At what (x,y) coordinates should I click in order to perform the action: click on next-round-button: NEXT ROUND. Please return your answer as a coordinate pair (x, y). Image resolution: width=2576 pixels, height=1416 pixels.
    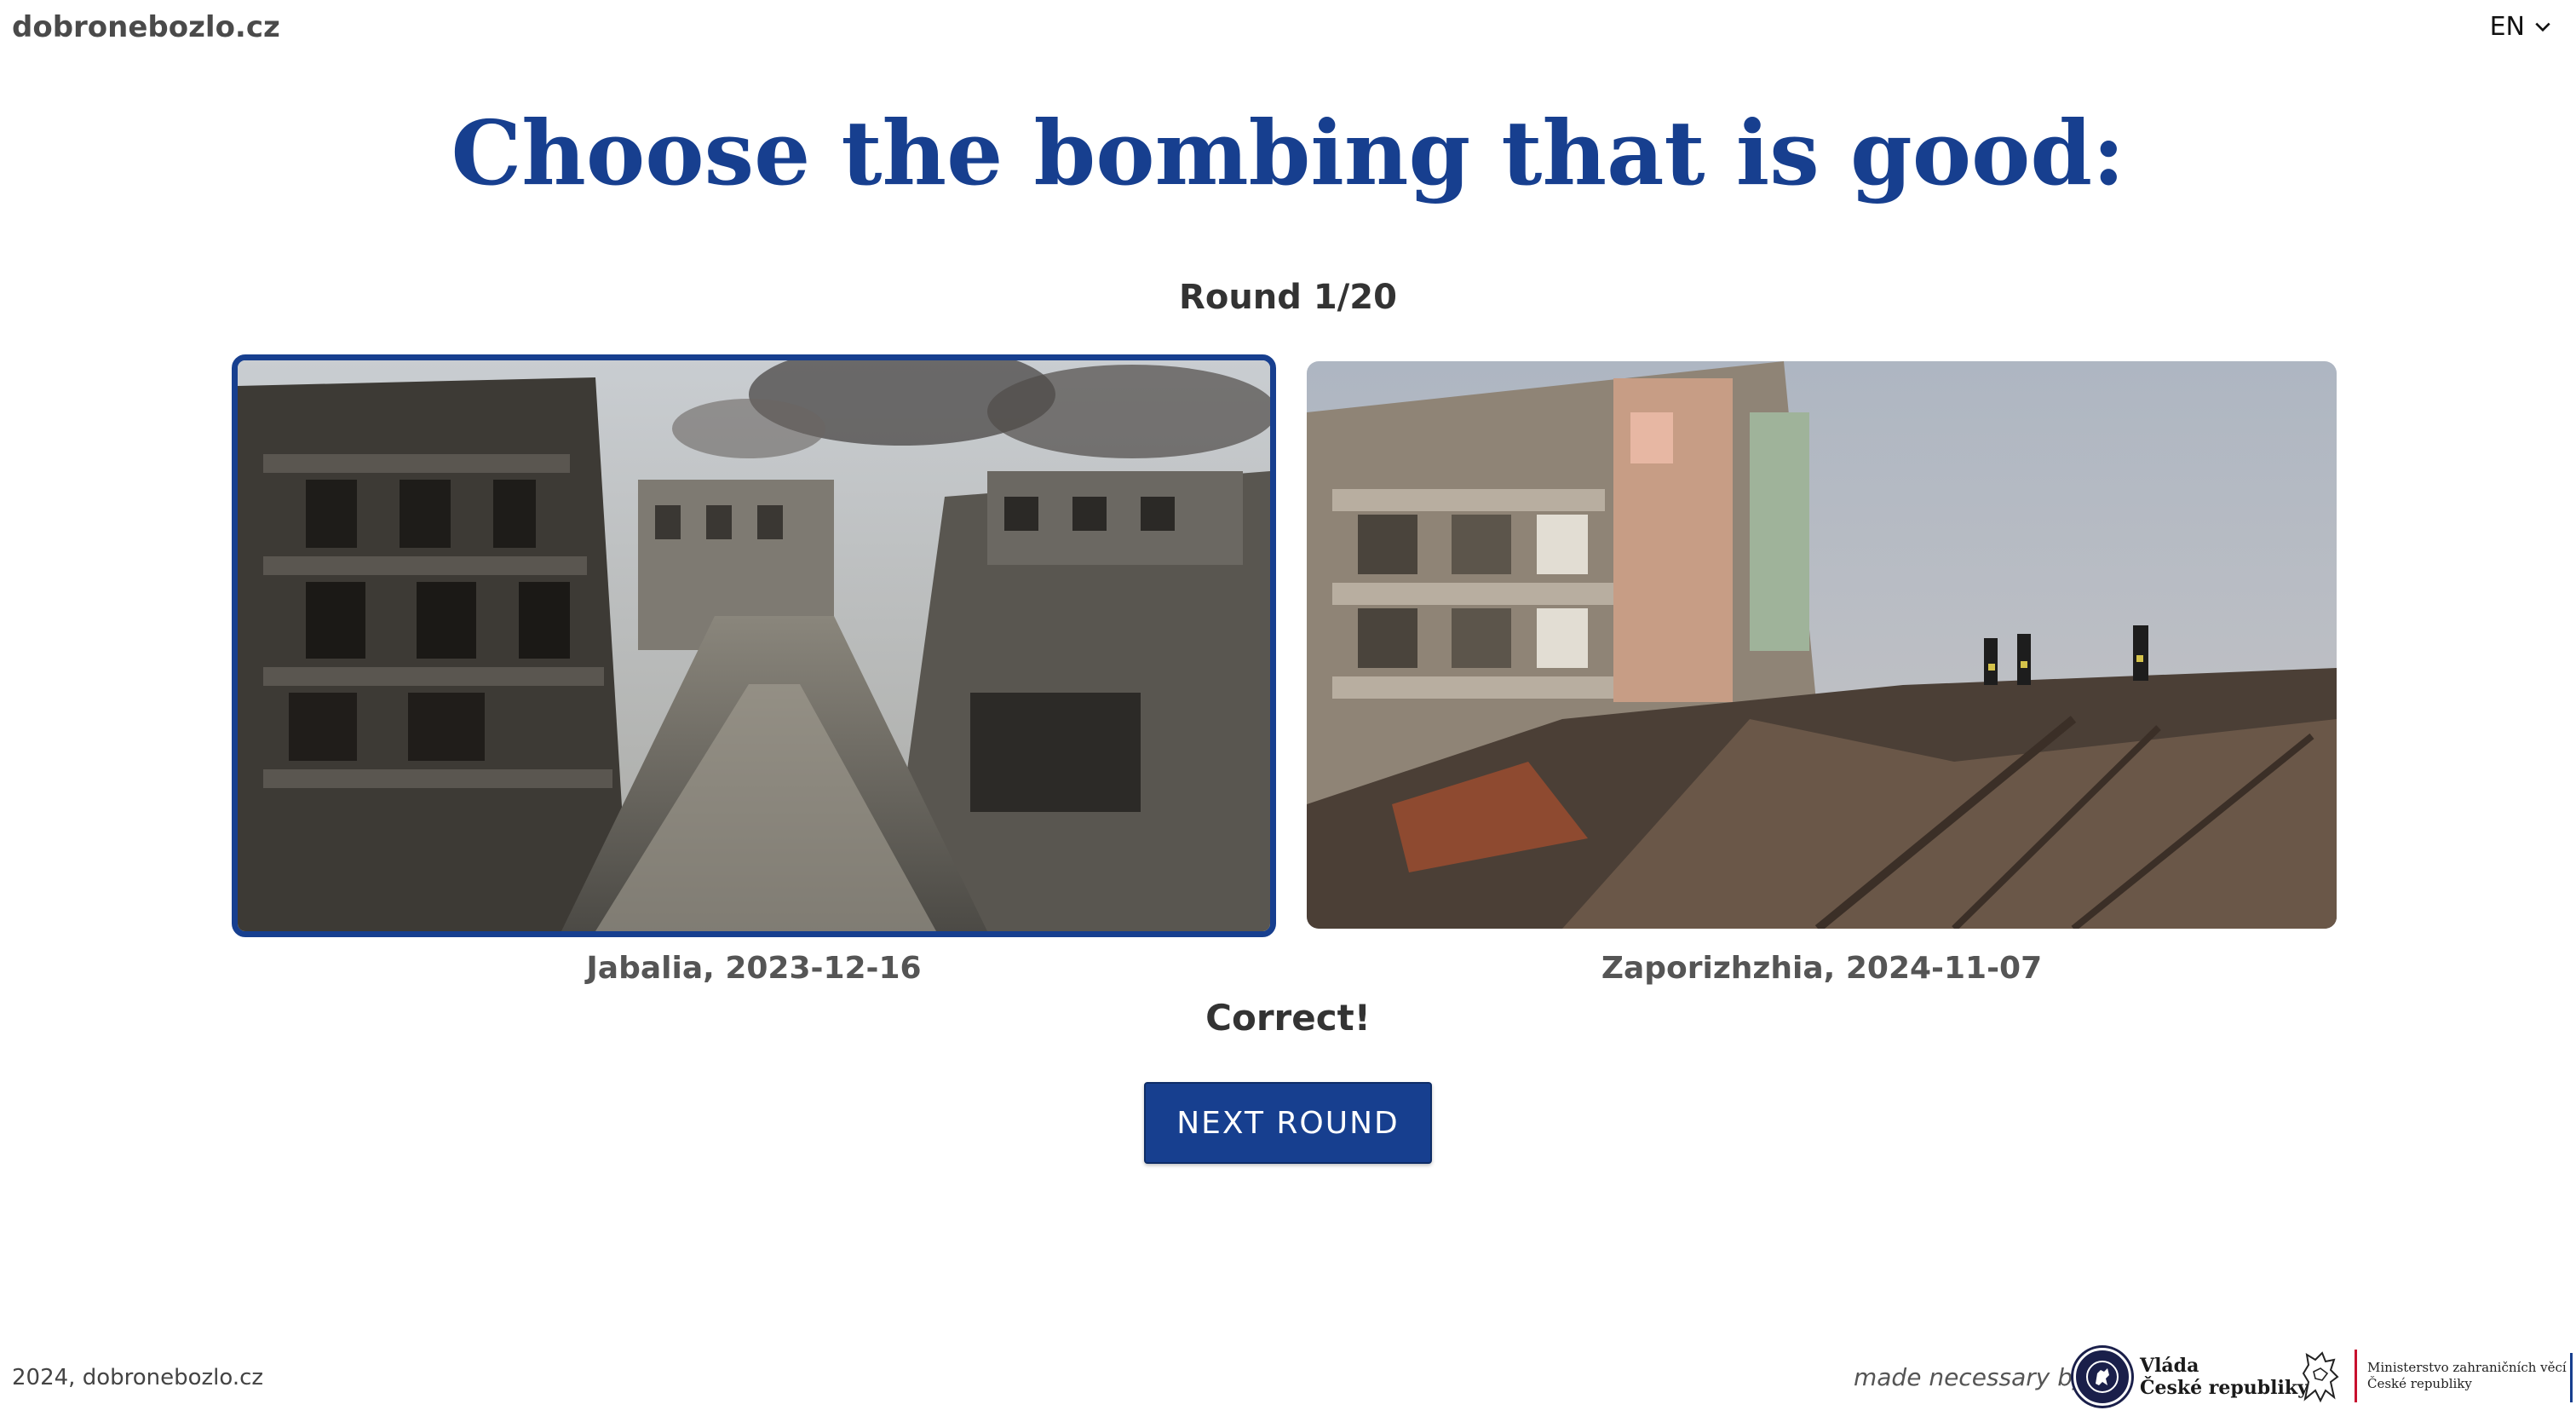
    Looking at the image, I should click on (1288, 1123).